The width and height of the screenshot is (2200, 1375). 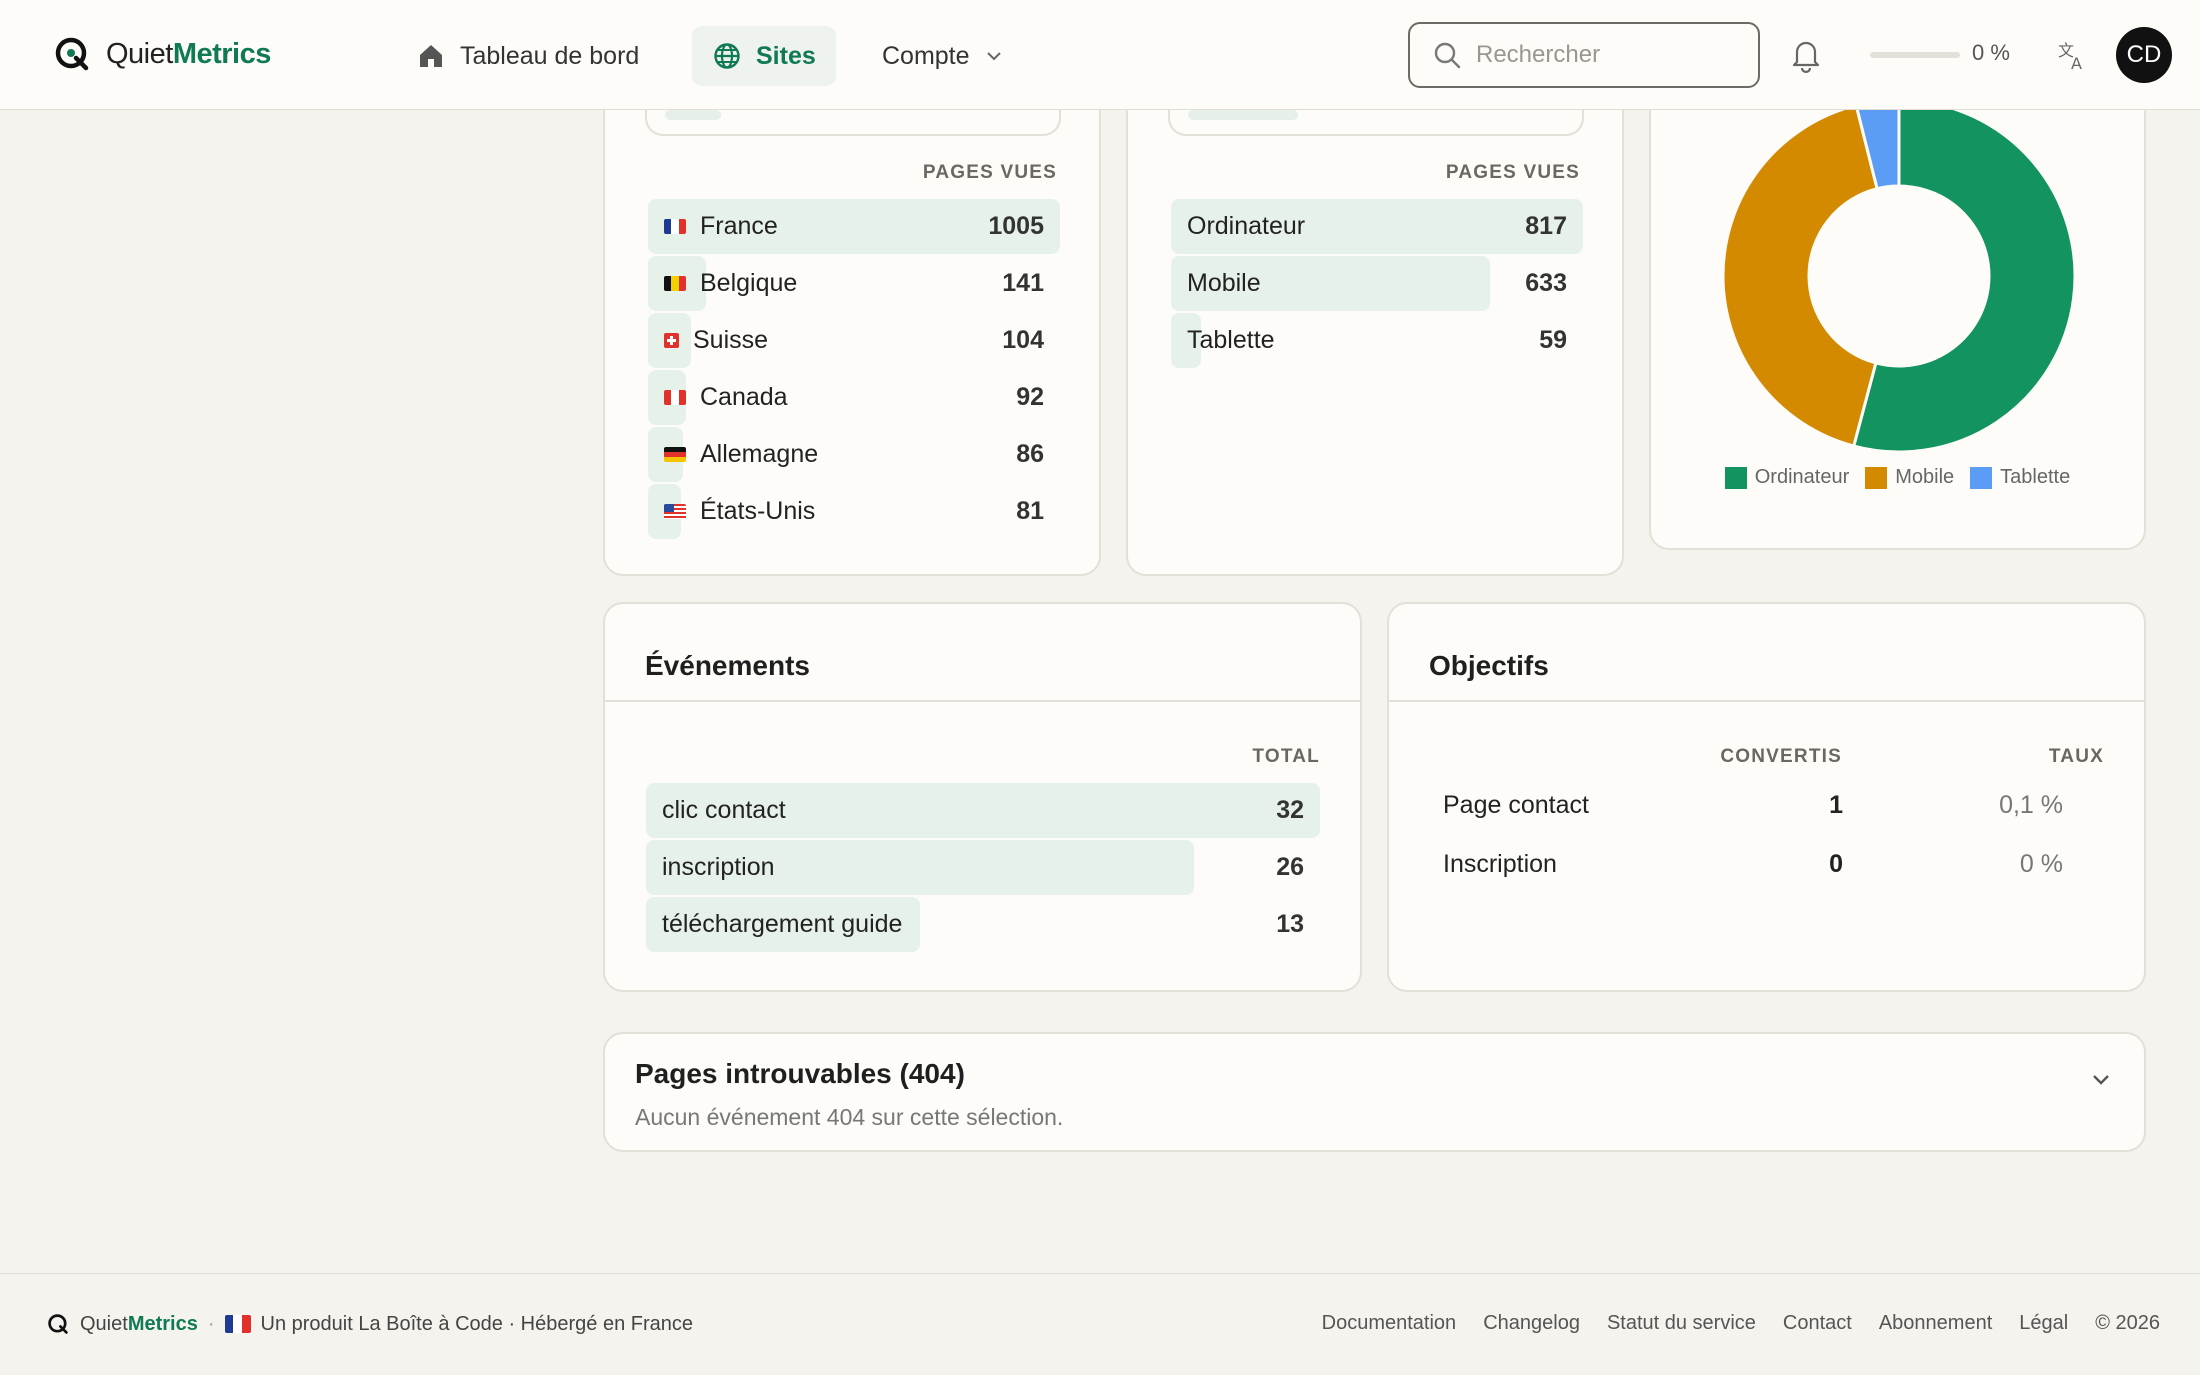 I want to click on quietmetrics-logo-icon, so click(x=72, y=54).